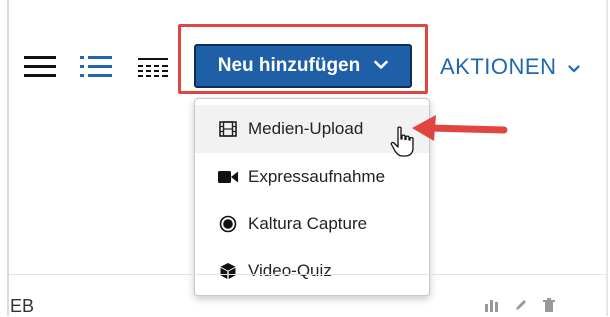 The height and width of the screenshot is (317, 610). Describe the element at coordinates (228, 271) in the screenshot. I see `cube-icon` at that location.